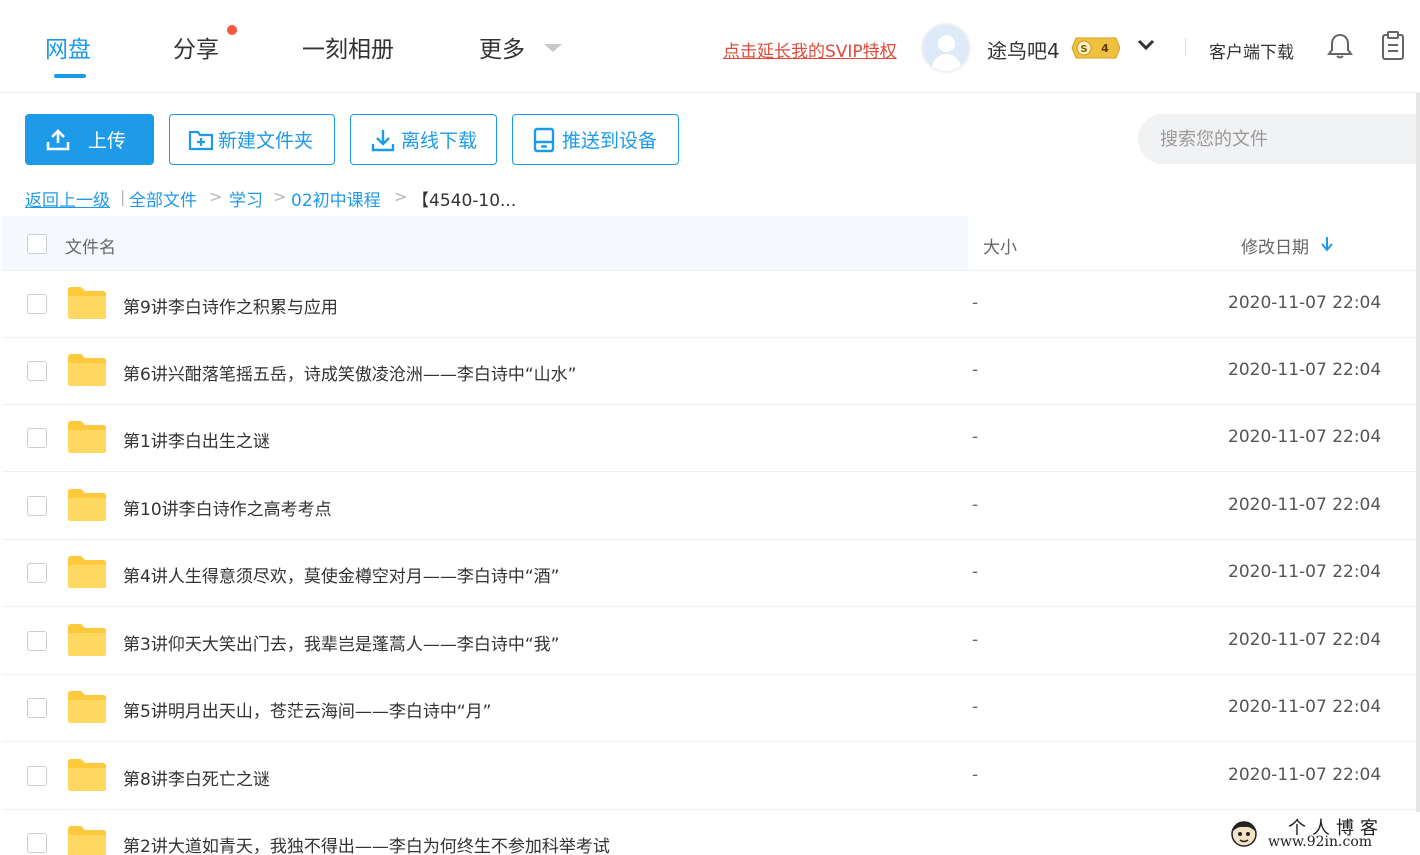  What do you see at coordinates (341, 642) in the screenshot?
I see `file-name: 第3讲仰天大笑出门去，我辈岂是蓬蒿人——李白诗中“我”` at bounding box center [341, 642].